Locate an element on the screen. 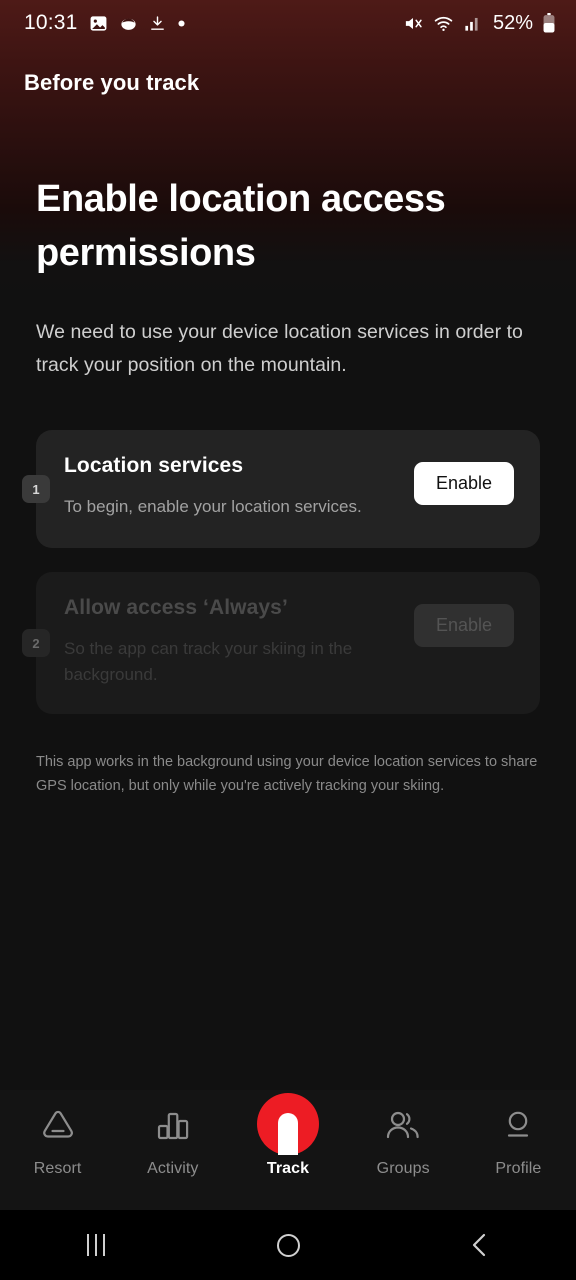  signal-icon is located at coordinates (471, 24).